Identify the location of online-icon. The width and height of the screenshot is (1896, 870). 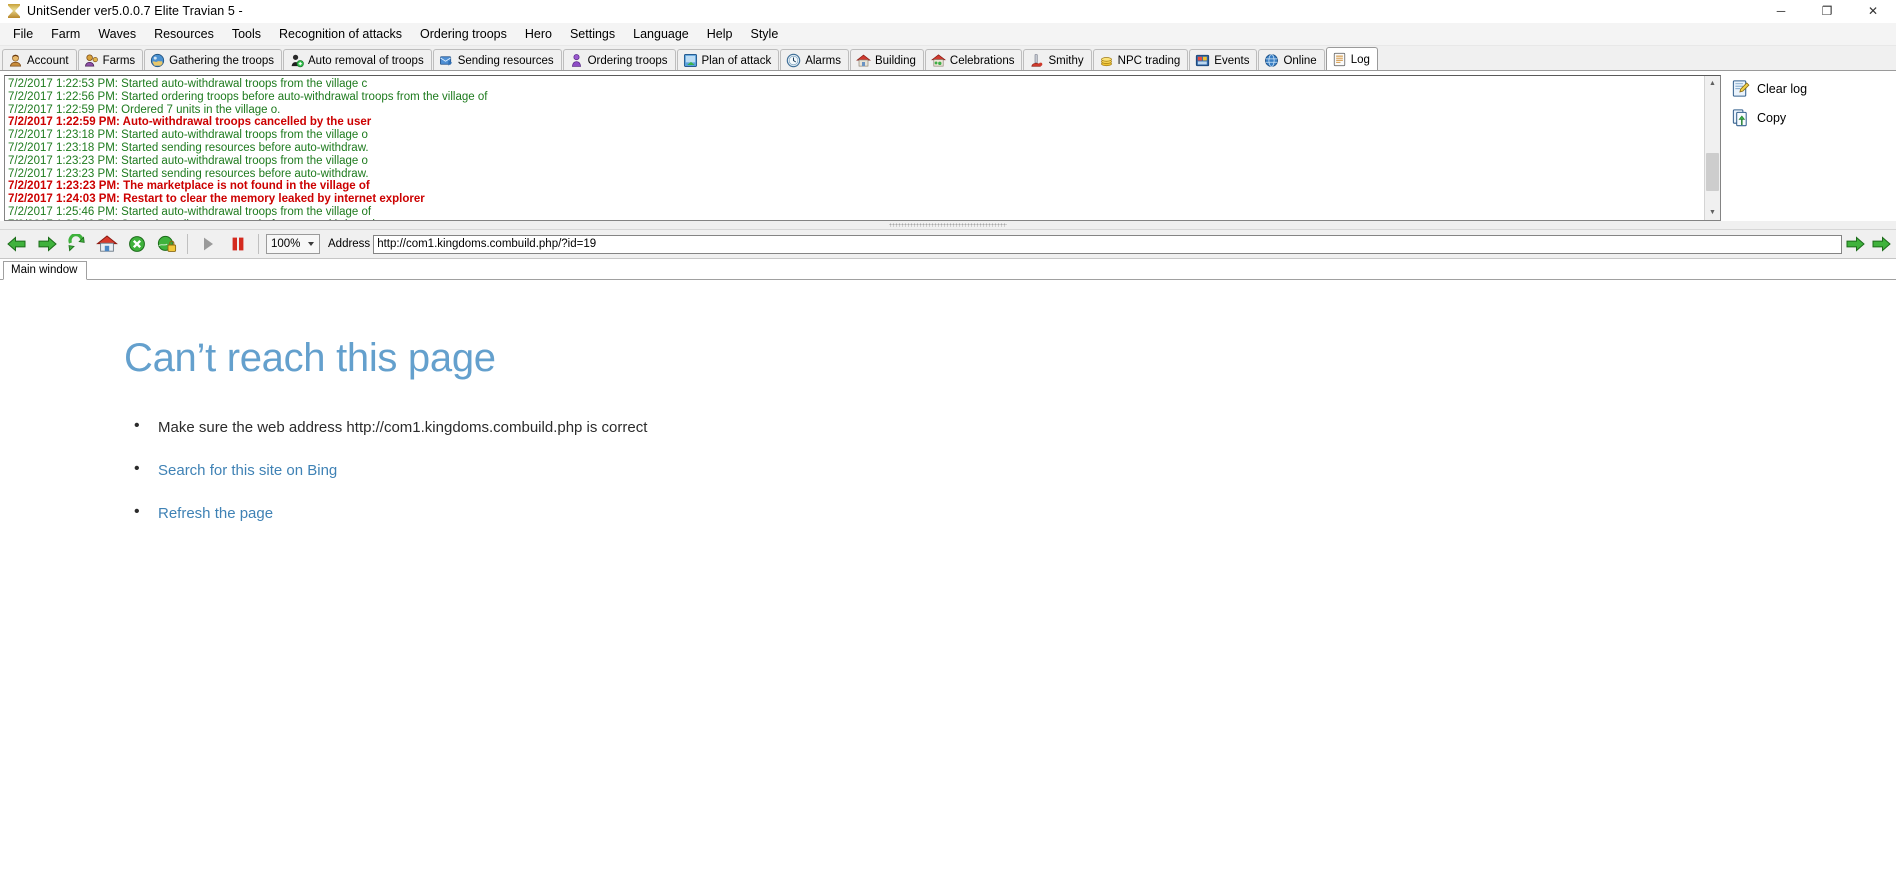
(1272, 60).